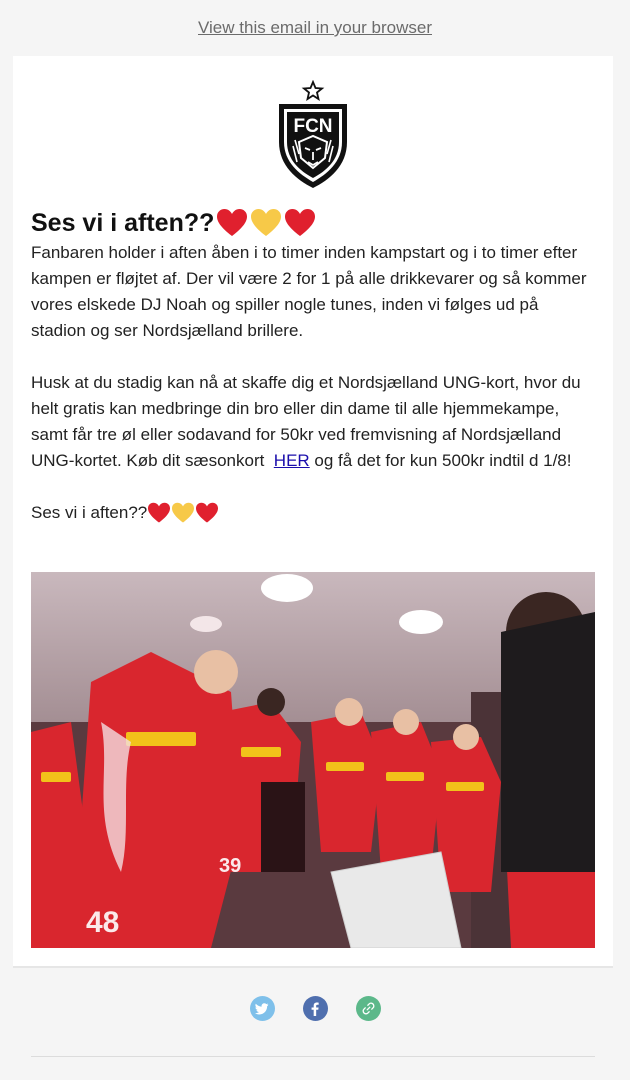 Image resolution: width=630 pixels, height=1080 pixels. I want to click on footer-divider-bottom, so click(313, 1056).